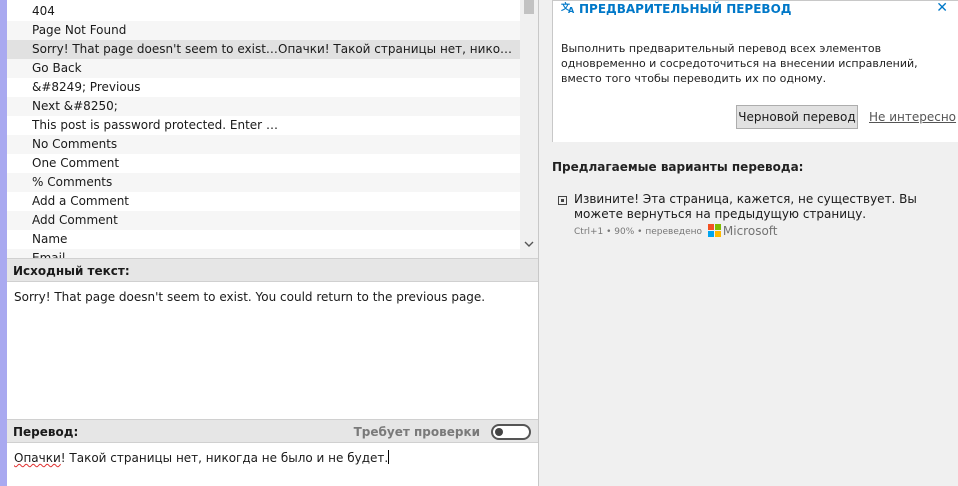 The width and height of the screenshot is (958, 486). What do you see at coordinates (263, 220) in the screenshot?
I see `string-row: Add Comment` at bounding box center [263, 220].